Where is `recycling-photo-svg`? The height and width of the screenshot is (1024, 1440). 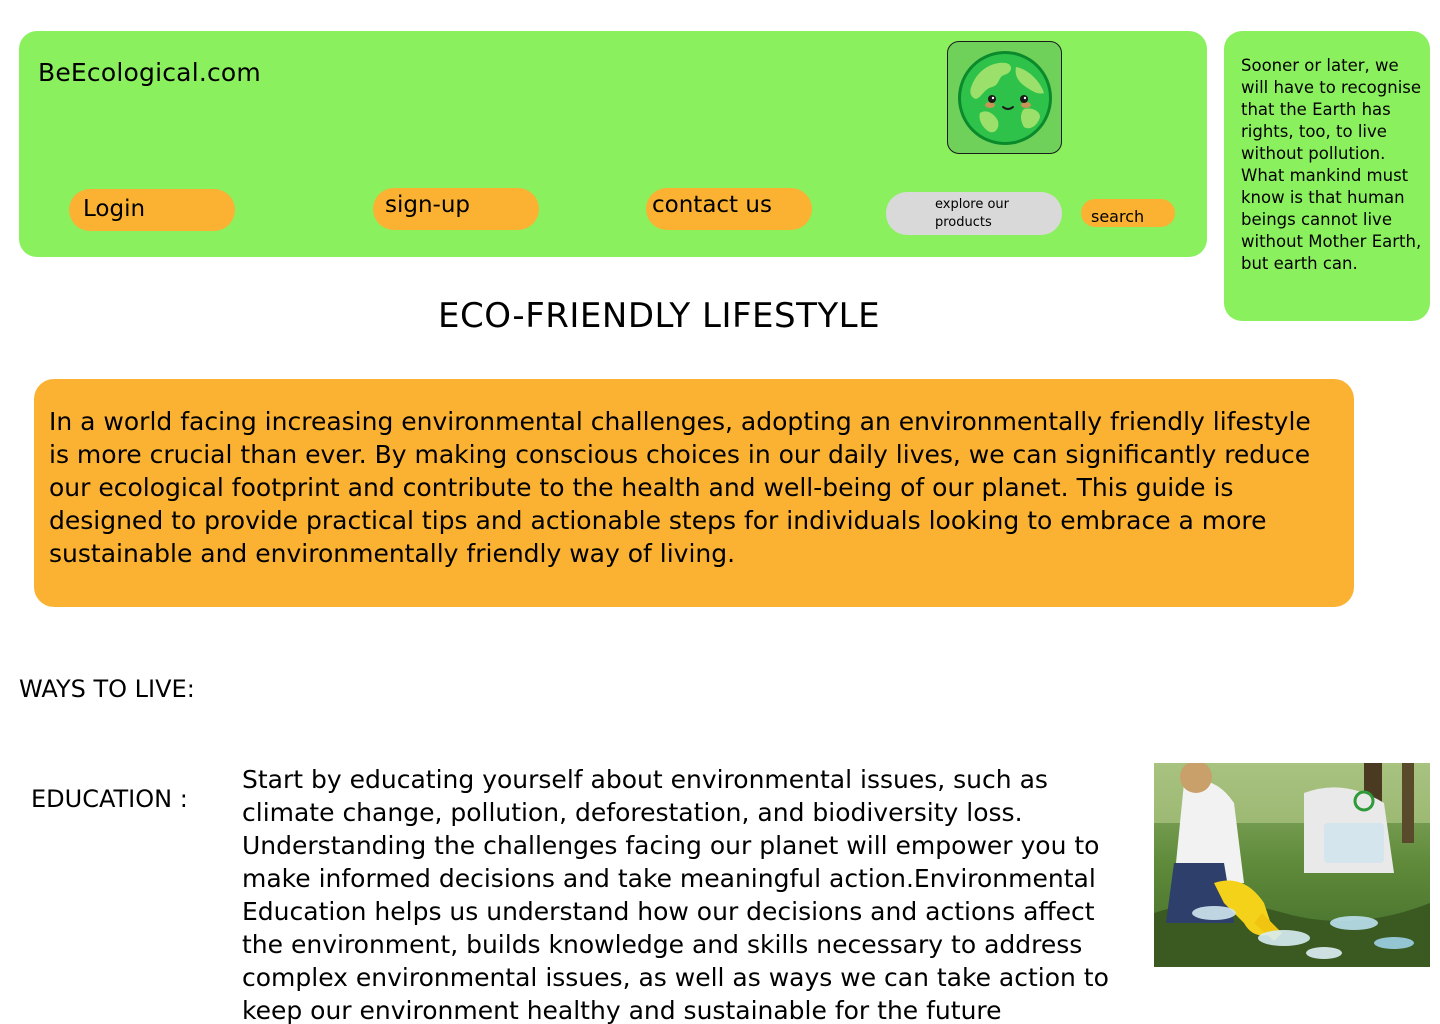
recycling-photo-svg is located at coordinates (1292, 865).